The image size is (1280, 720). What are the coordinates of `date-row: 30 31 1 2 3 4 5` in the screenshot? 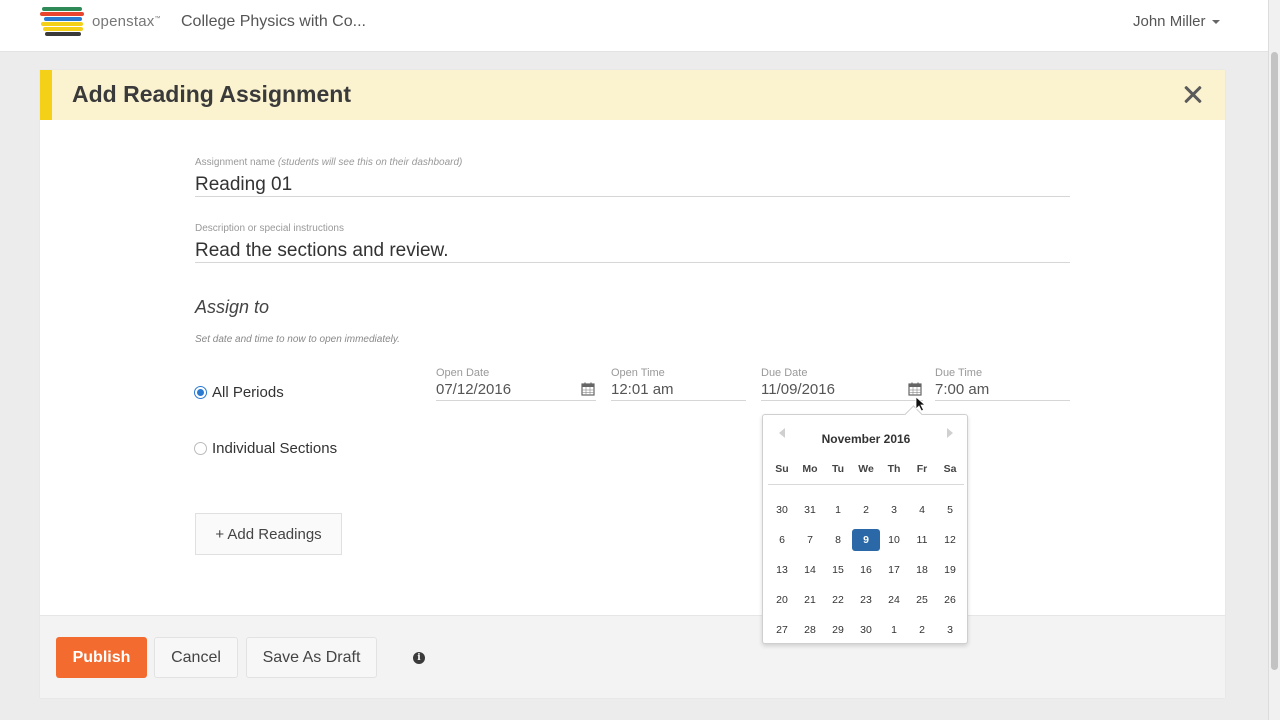 It's located at (866, 510).